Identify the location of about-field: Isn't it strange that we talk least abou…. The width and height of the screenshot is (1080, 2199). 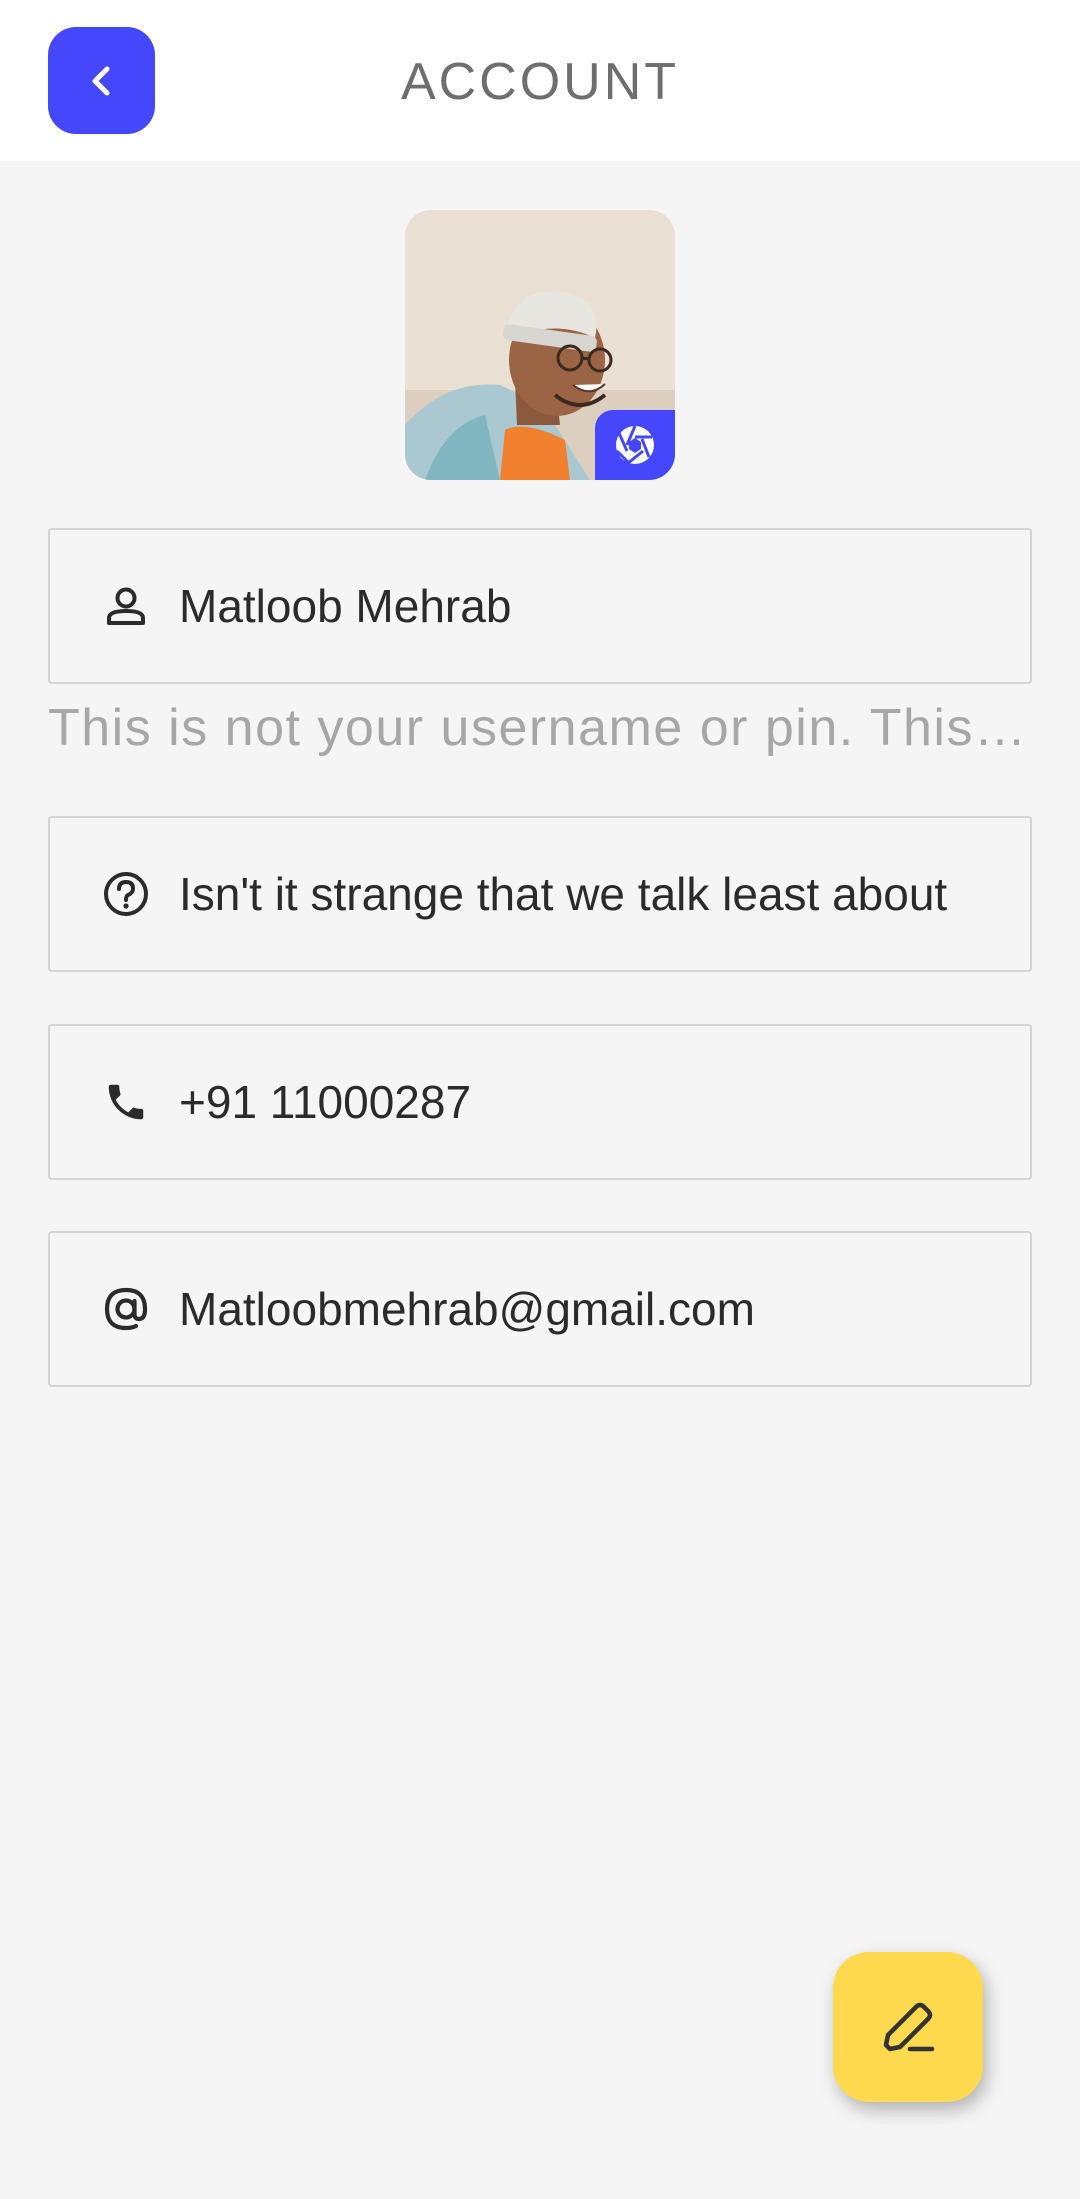
(540, 894).